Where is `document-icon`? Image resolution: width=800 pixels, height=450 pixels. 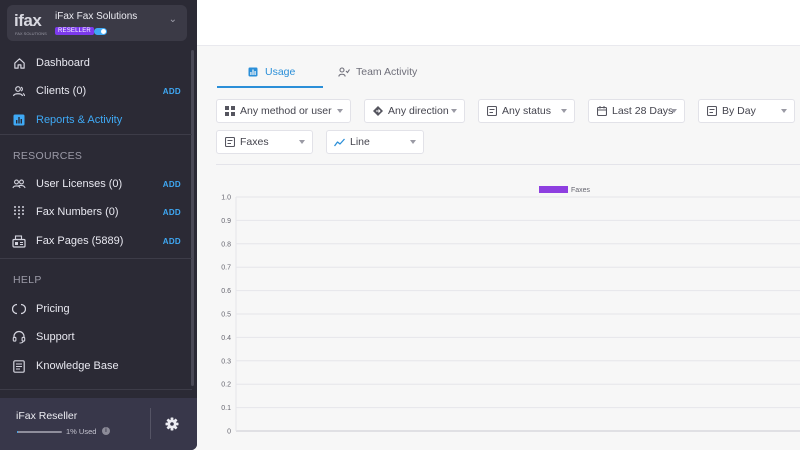 document-icon is located at coordinates (19, 366).